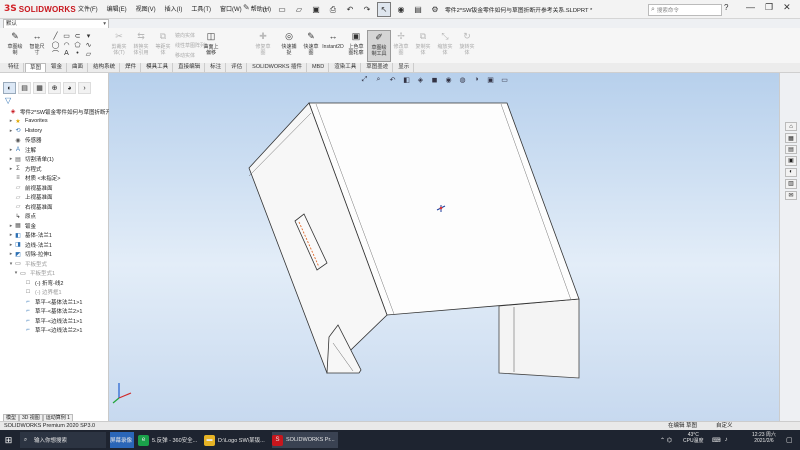  What do you see at coordinates (791, 138) in the screenshot?
I see `design-library-icon: ▦` at bounding box center [791, 138].